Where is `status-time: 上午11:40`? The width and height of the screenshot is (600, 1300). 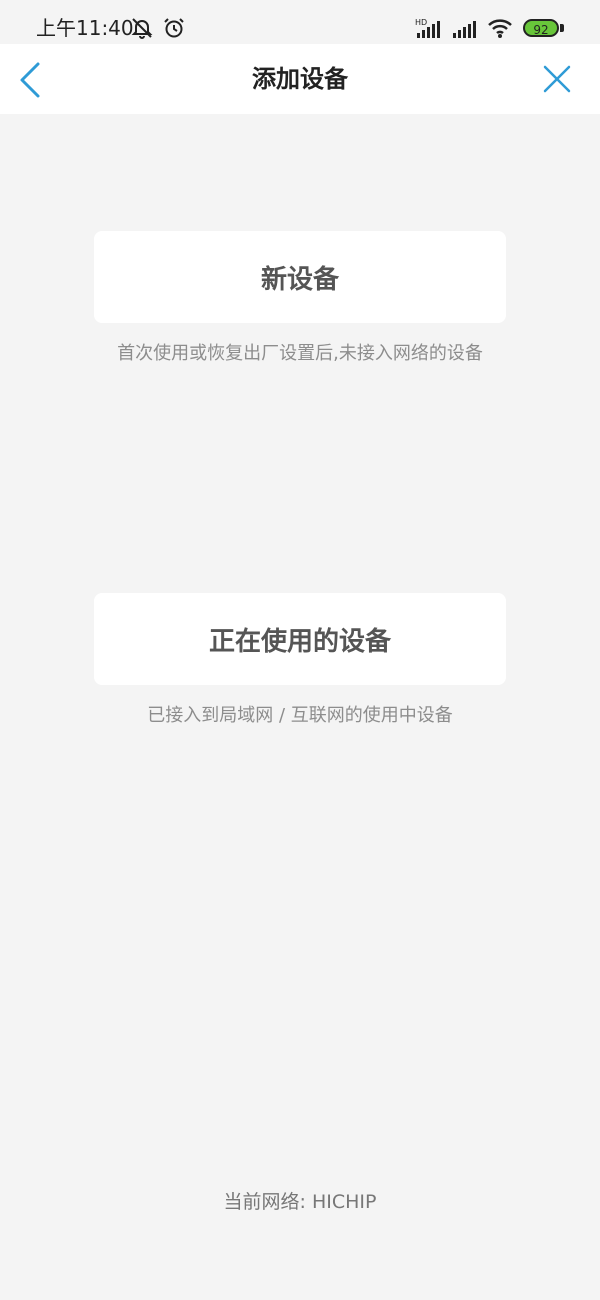 status-time: 上午11:40 is located at coordinates (85, 28).